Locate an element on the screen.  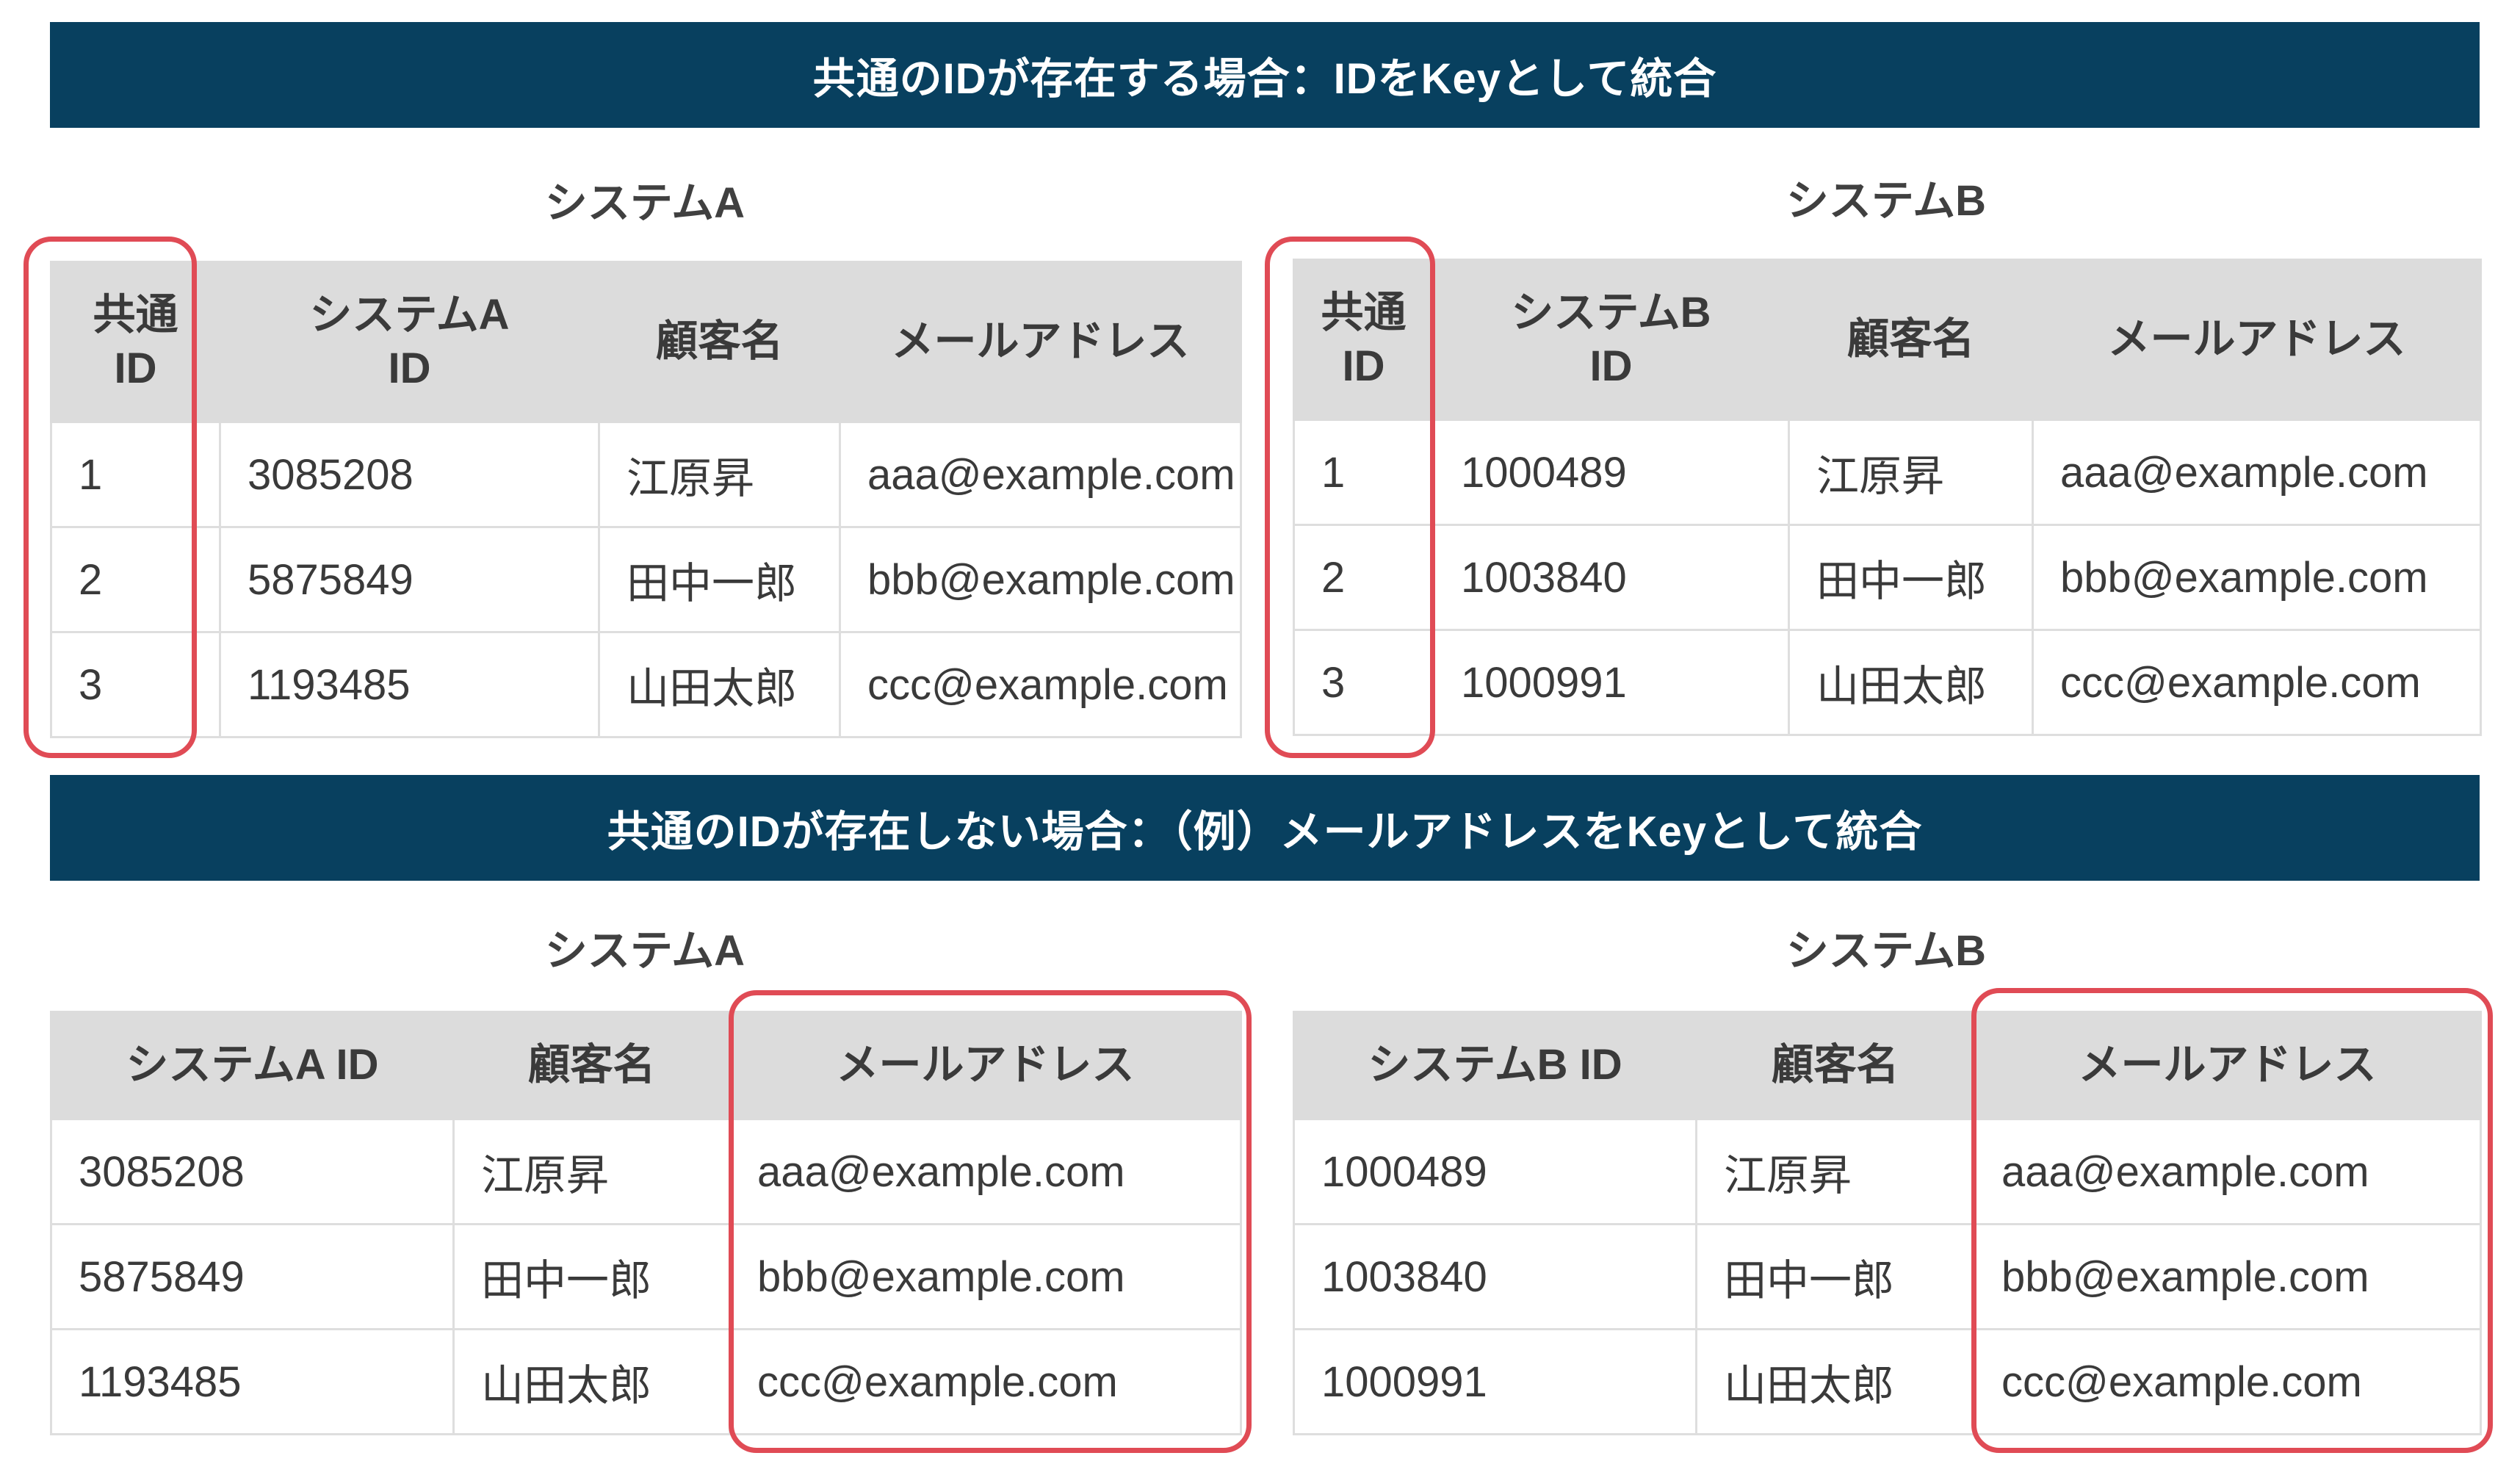
table-header-row: 共通 ID システムB ID 顧客名 メールアドレス is located at coordinates (1887, 340).